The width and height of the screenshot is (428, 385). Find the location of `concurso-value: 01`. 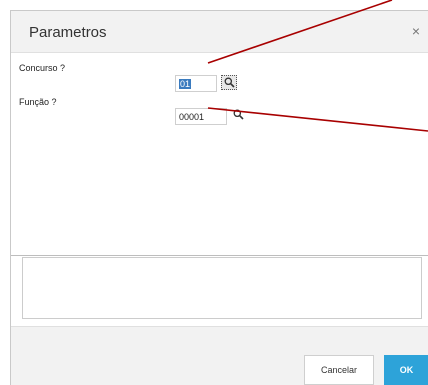

concurso-value: 01 is located at coordinates (185, 84).